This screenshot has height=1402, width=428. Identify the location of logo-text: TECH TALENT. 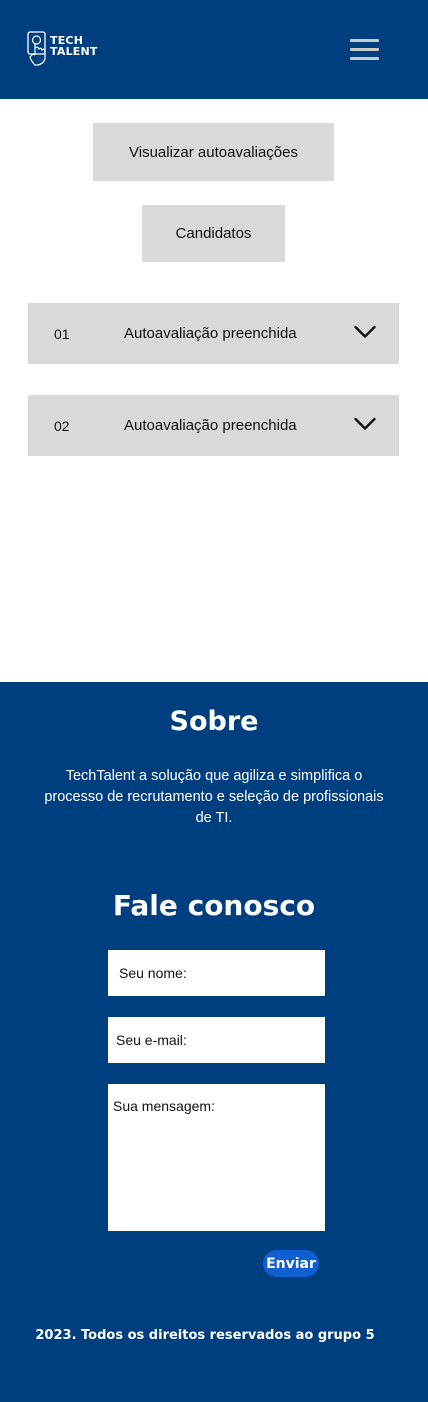
(74, 46).